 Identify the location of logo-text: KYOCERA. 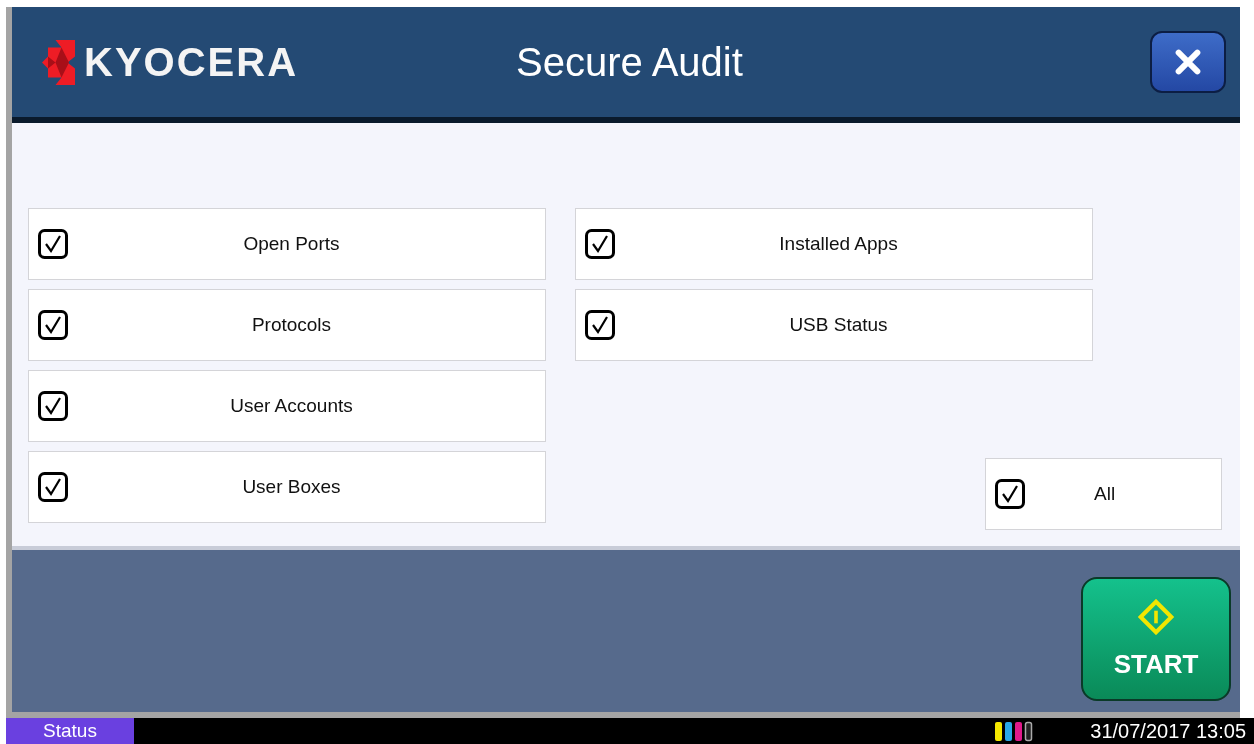
(191, 62).